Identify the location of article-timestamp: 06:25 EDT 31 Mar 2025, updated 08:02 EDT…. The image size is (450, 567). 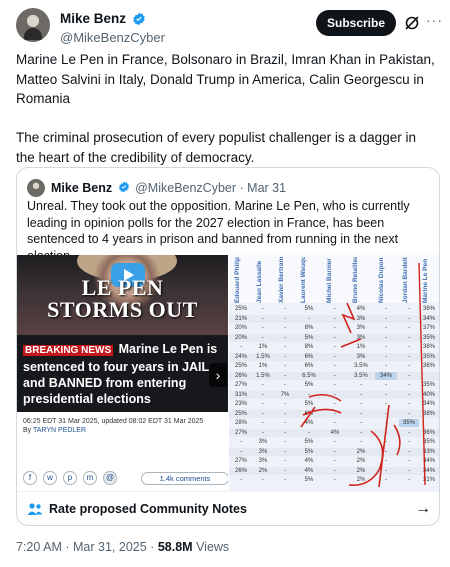
(113, 421).